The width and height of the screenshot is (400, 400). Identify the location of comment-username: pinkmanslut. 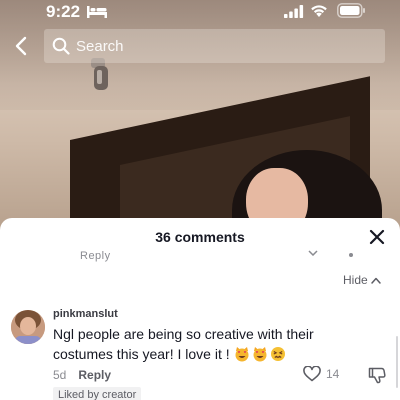
(85, 314).